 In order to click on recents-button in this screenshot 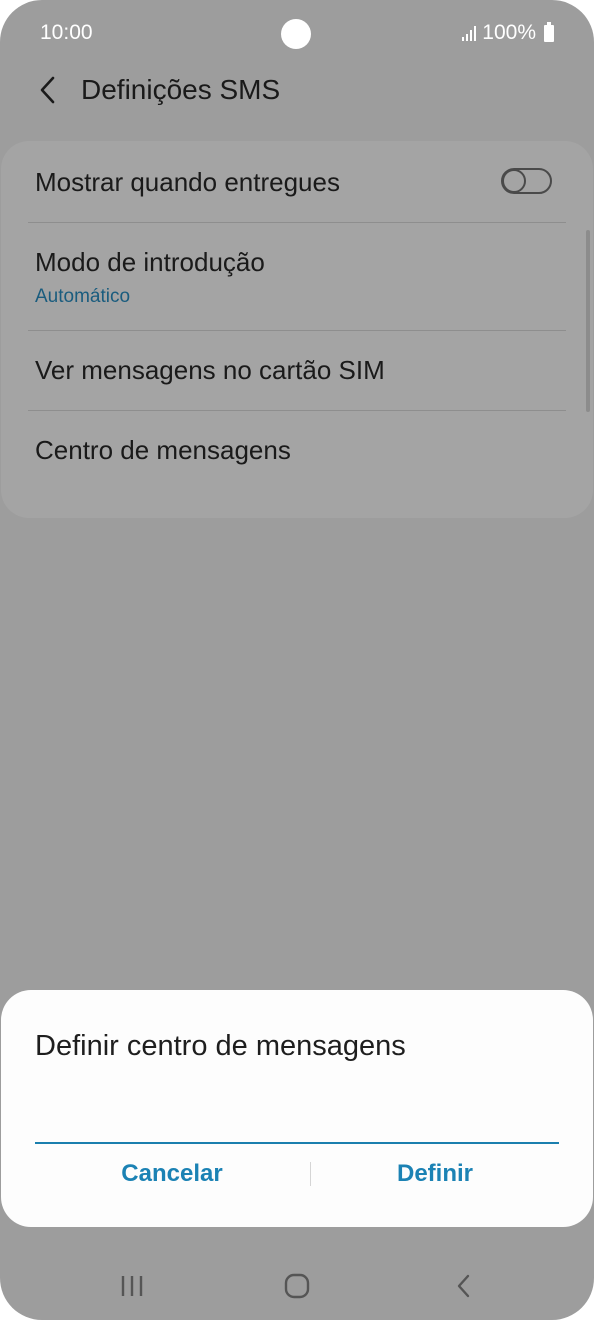, I will do `click(132, 1286)`.